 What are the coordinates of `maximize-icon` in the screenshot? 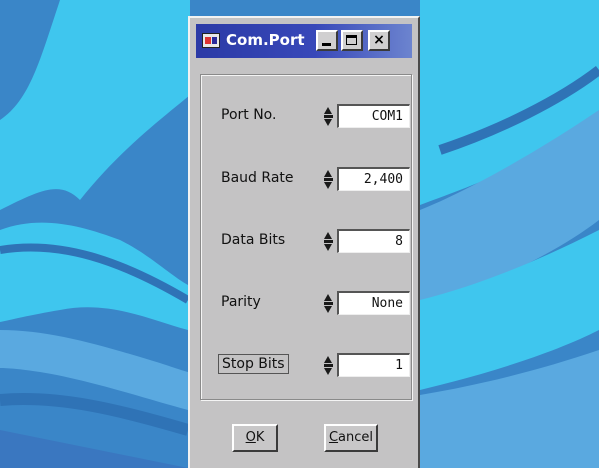 It's located at (351, 40).